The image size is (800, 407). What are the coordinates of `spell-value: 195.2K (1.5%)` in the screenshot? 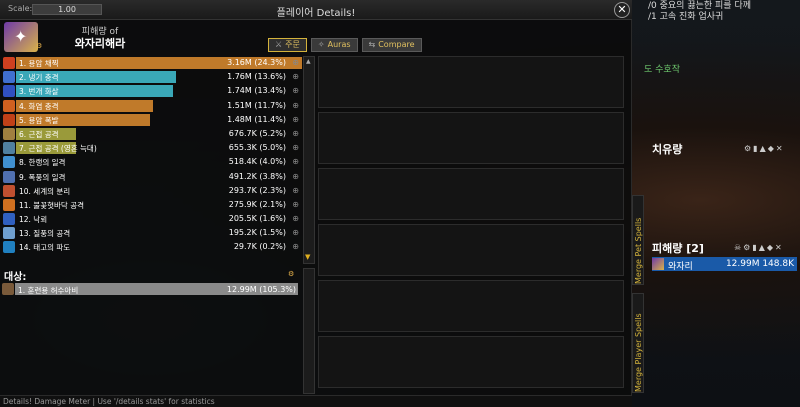 It's located at (257, 233).